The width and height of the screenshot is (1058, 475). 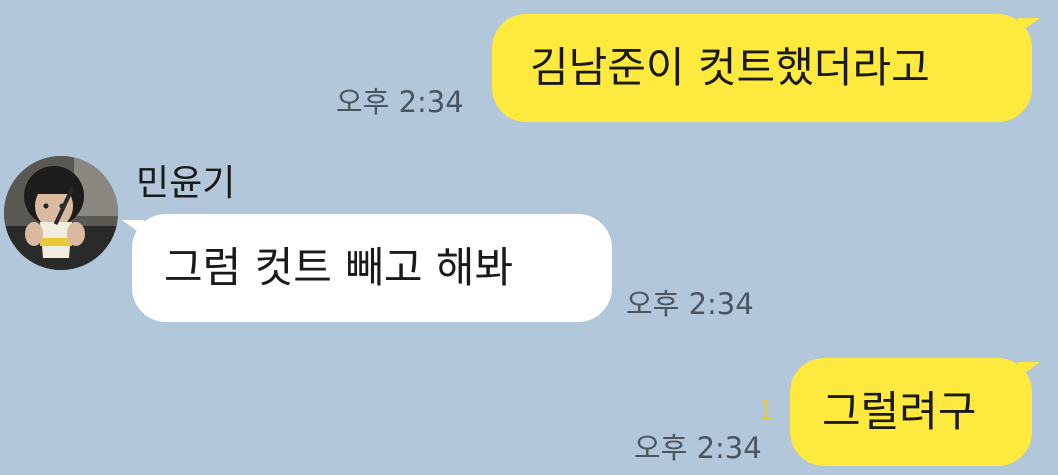 I want to click on profile-photo-icon, so click(x=61, y=213).